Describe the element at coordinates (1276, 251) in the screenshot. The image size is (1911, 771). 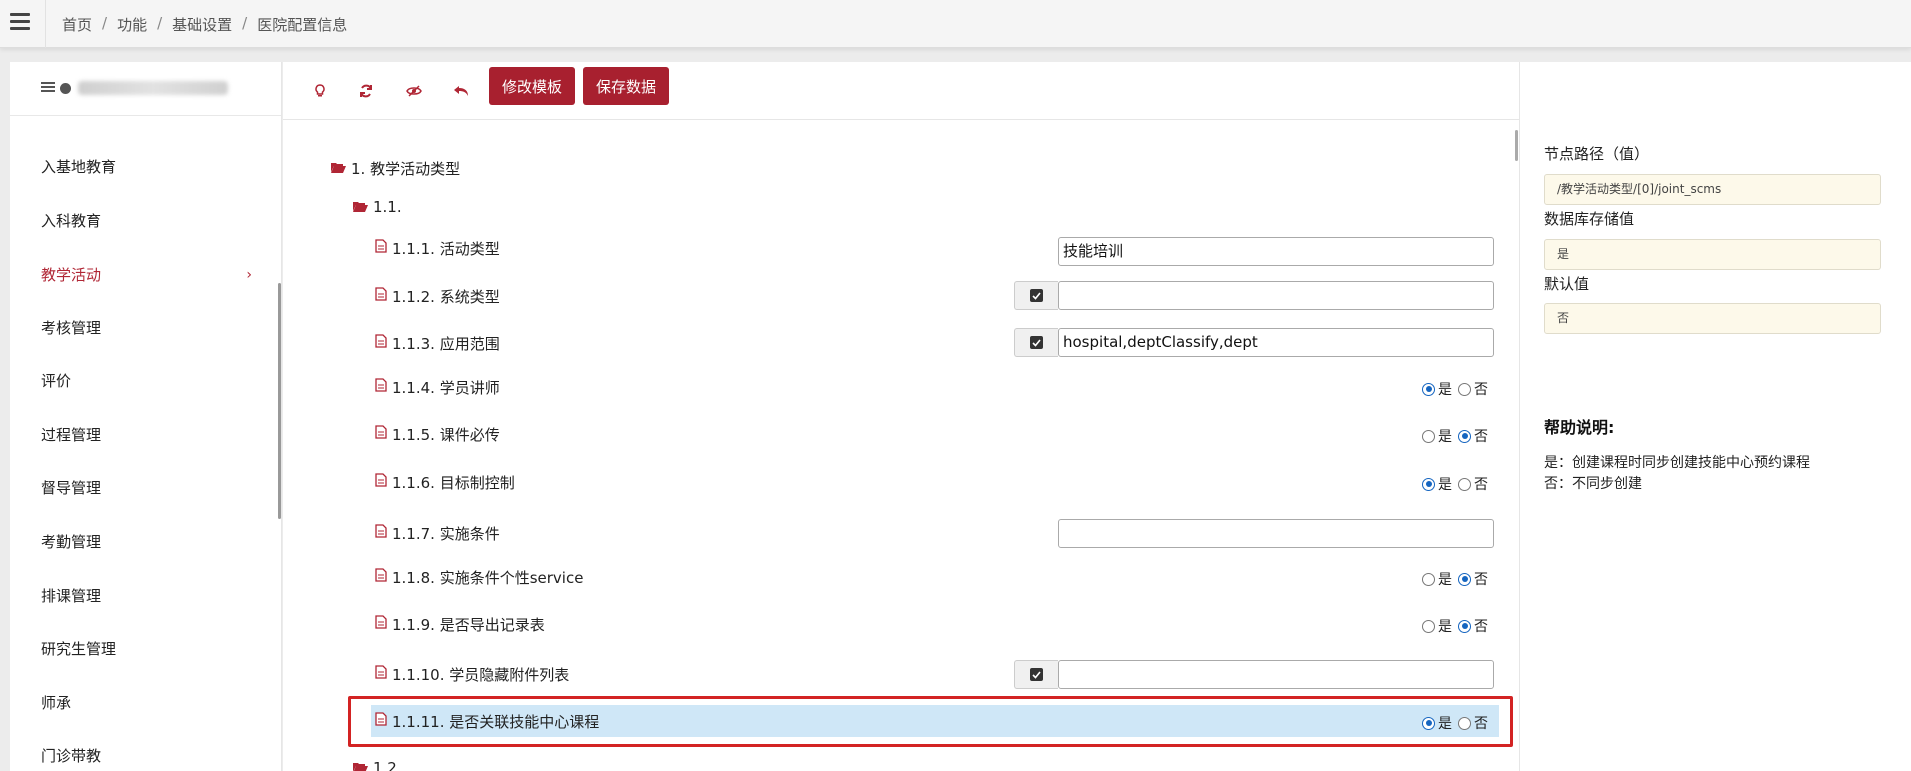
I see `activity-type-input: 技能培训` at that location.